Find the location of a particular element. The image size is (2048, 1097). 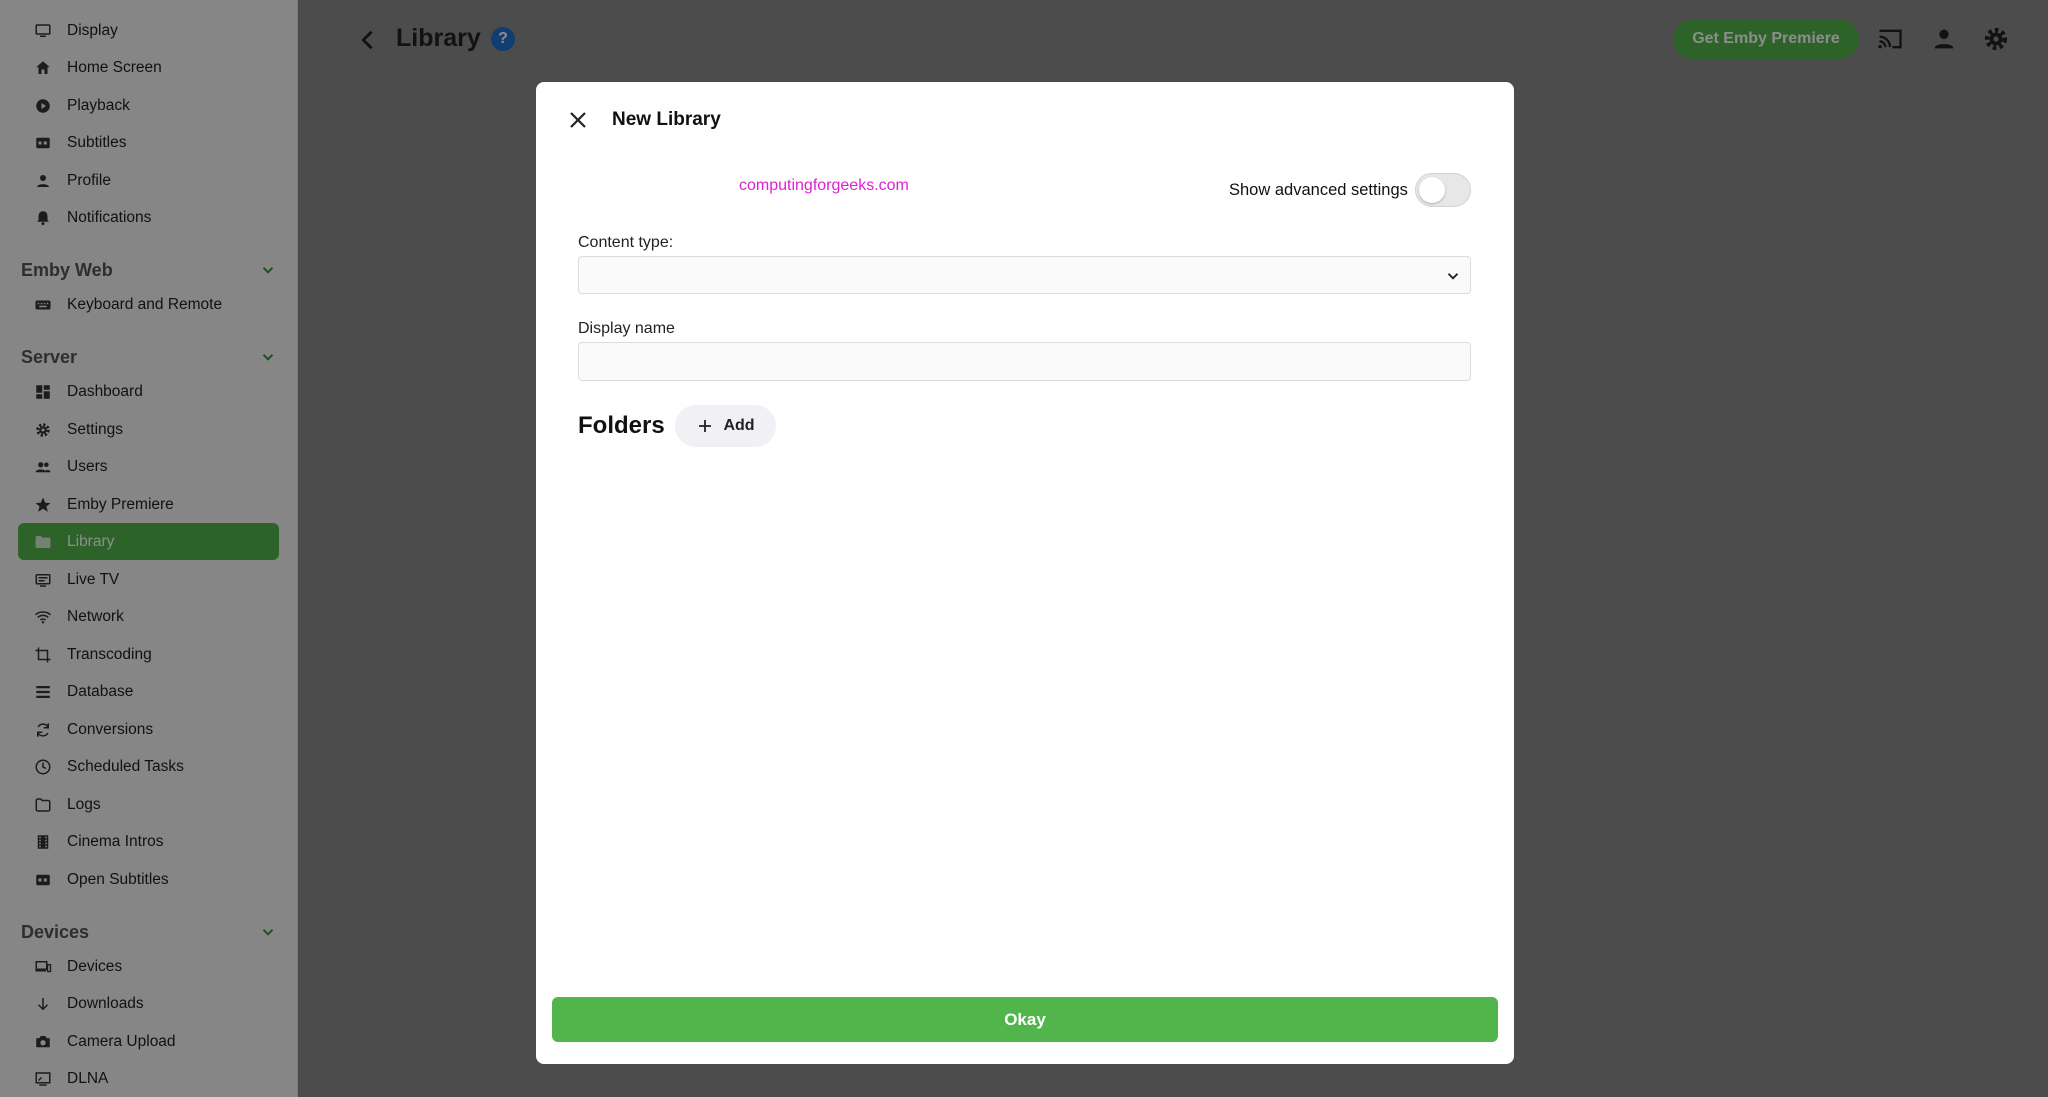

advanced-settings-toggle is located at coordinates (1443, 190).